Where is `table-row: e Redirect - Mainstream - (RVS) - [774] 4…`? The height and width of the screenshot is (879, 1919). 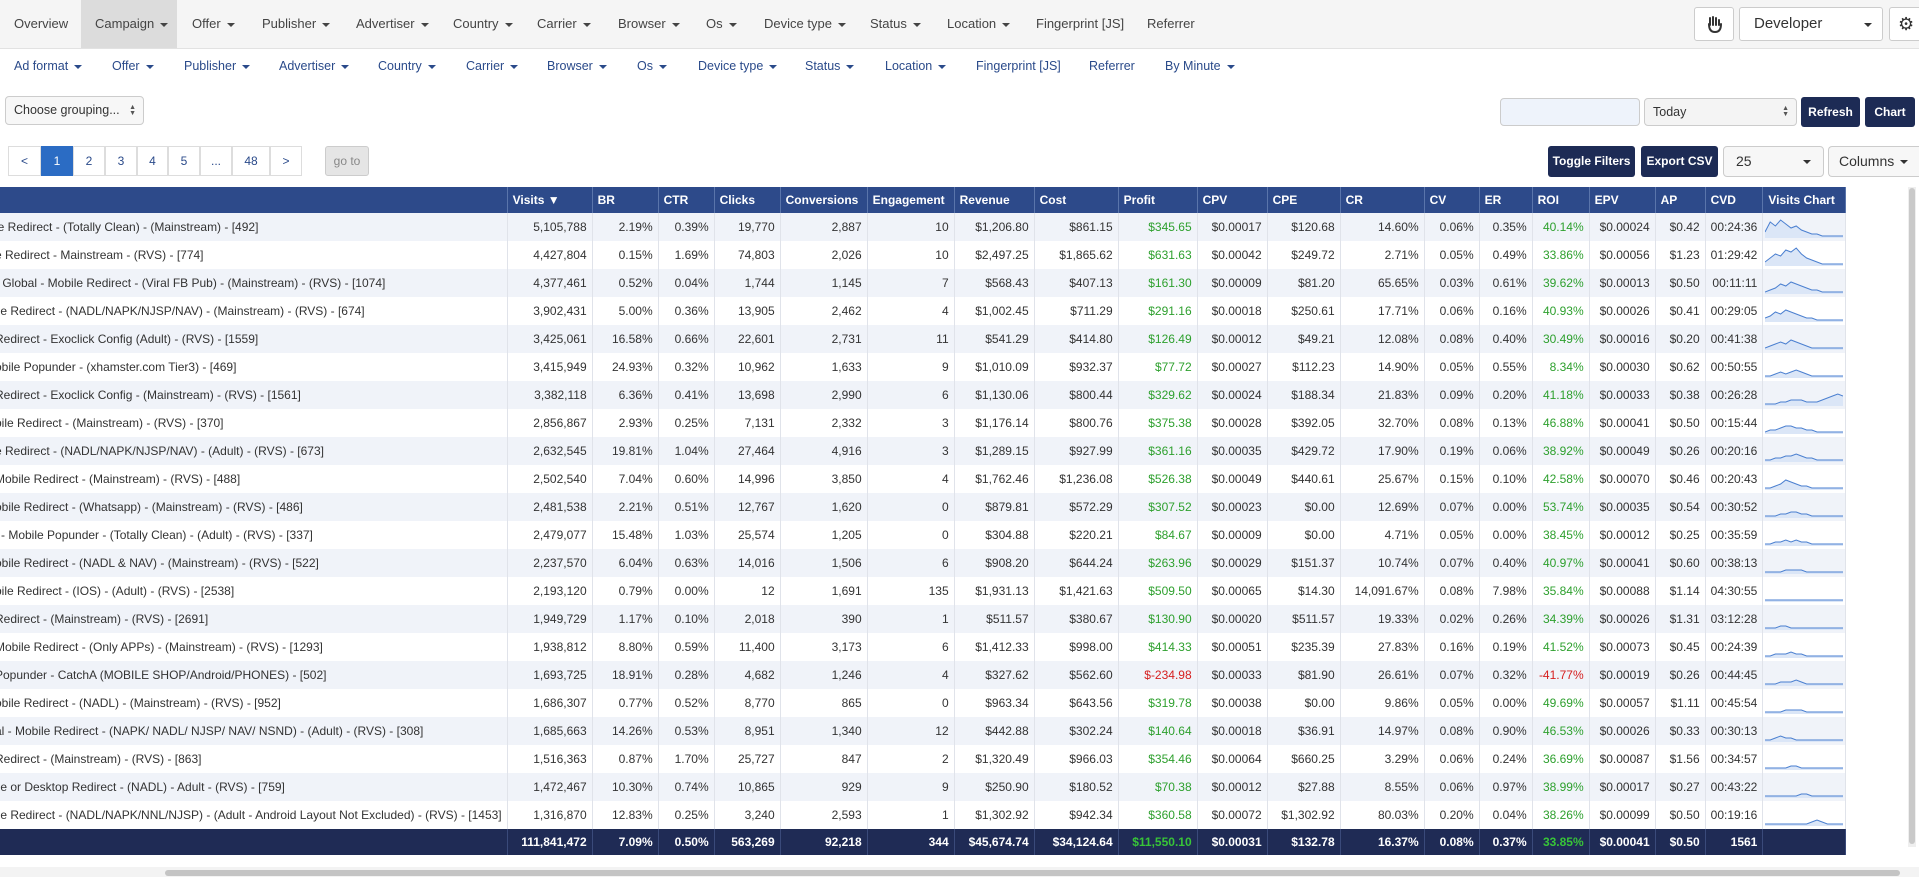 table-row: e Redirect - Mainstream - (RVS) - [774] 4… is located at coordinates (923, 255).